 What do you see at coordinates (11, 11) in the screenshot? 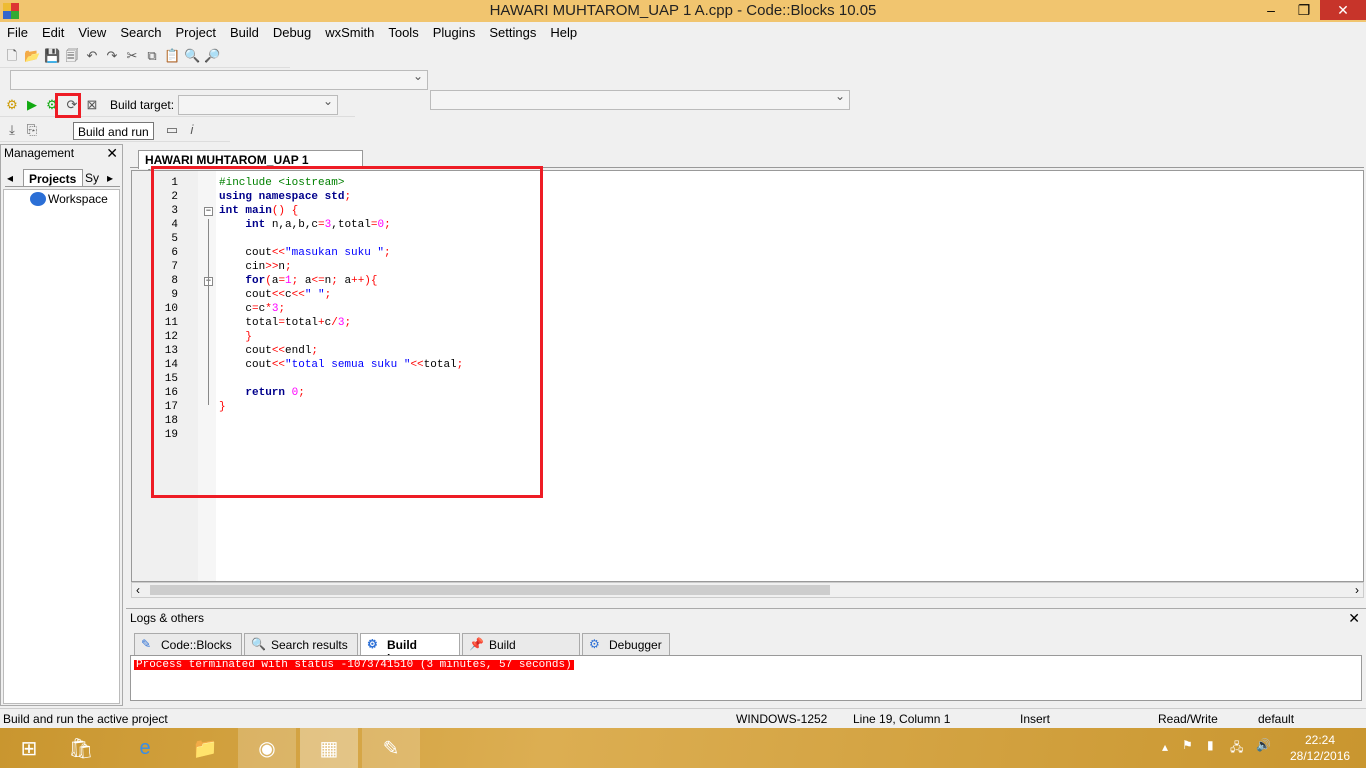
I see `app-icon` at bounding box center [11, 11].